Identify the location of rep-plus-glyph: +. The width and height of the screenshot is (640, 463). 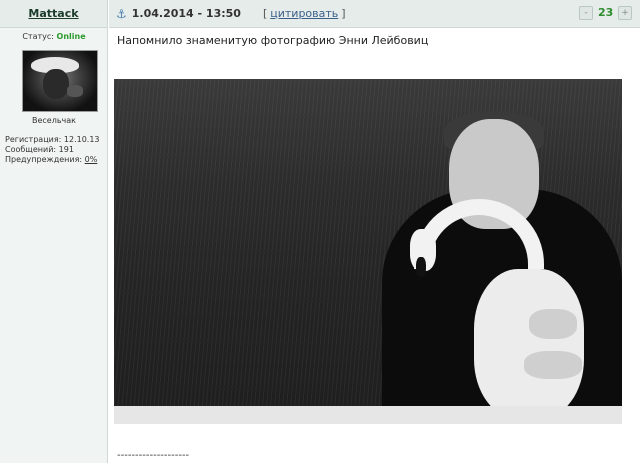
(625, 13).